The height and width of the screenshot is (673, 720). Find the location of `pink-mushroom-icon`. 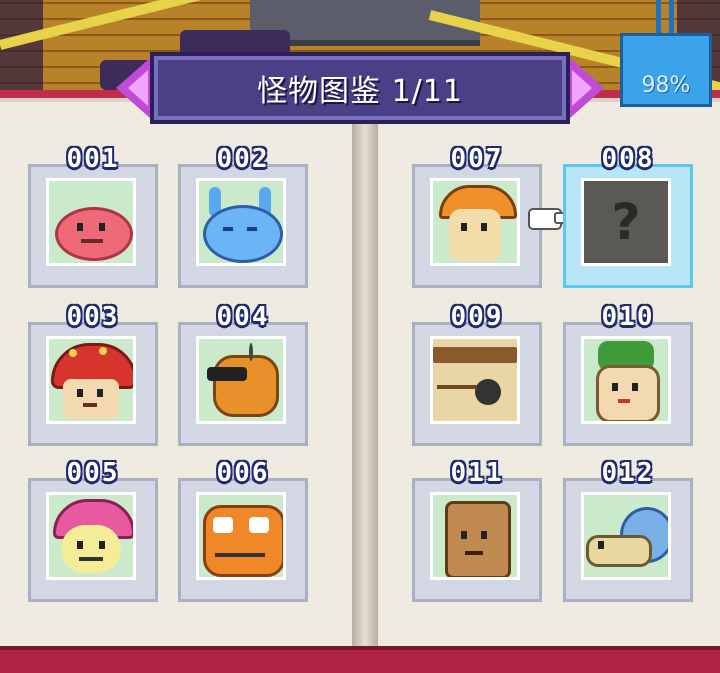

pink-mushroom-icon is located at coordinates (91, 536).